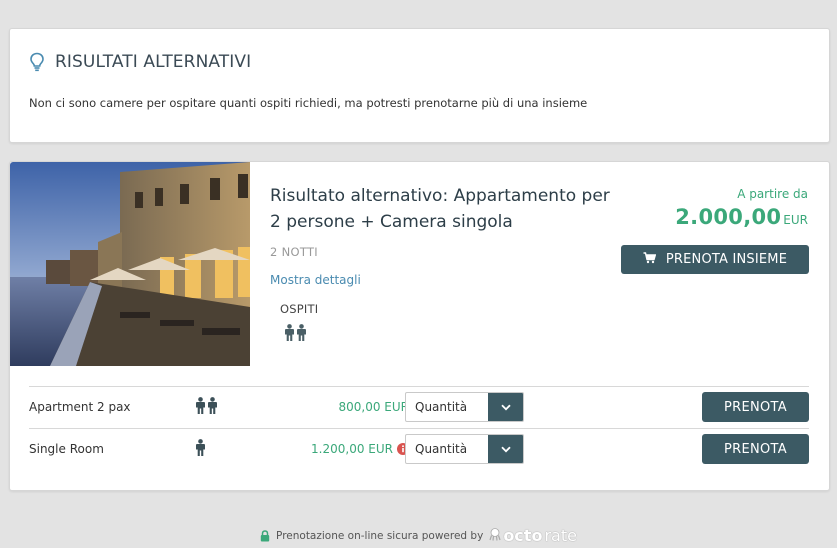  I want to click on guests-icons, so click(295, 334).